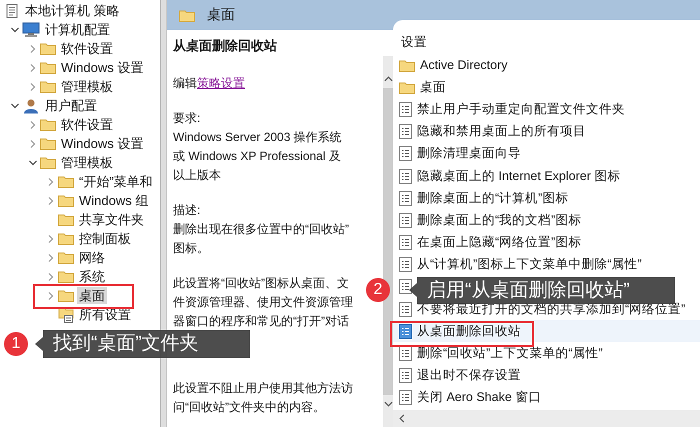 The height and width of the screenshot is (427, 700). What do you see at coordinates (92, 295) in the screenshot?
I see `tree-item: 桌面` at bounding box center [92, 295].